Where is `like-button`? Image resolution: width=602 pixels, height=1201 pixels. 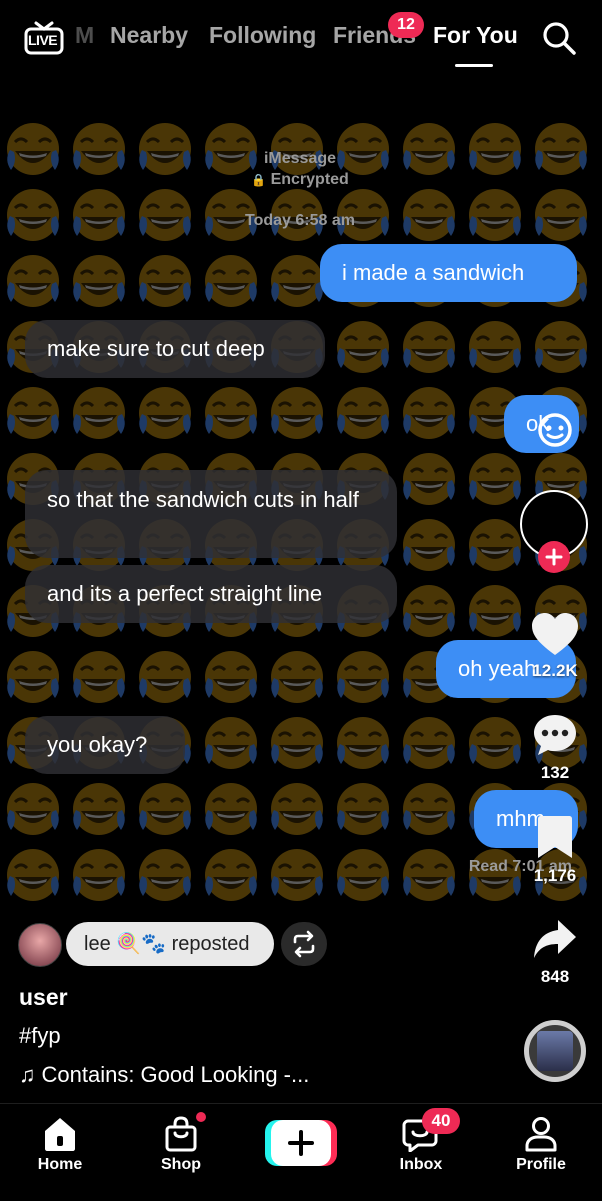 like-button is located at coordinates (555, 635).